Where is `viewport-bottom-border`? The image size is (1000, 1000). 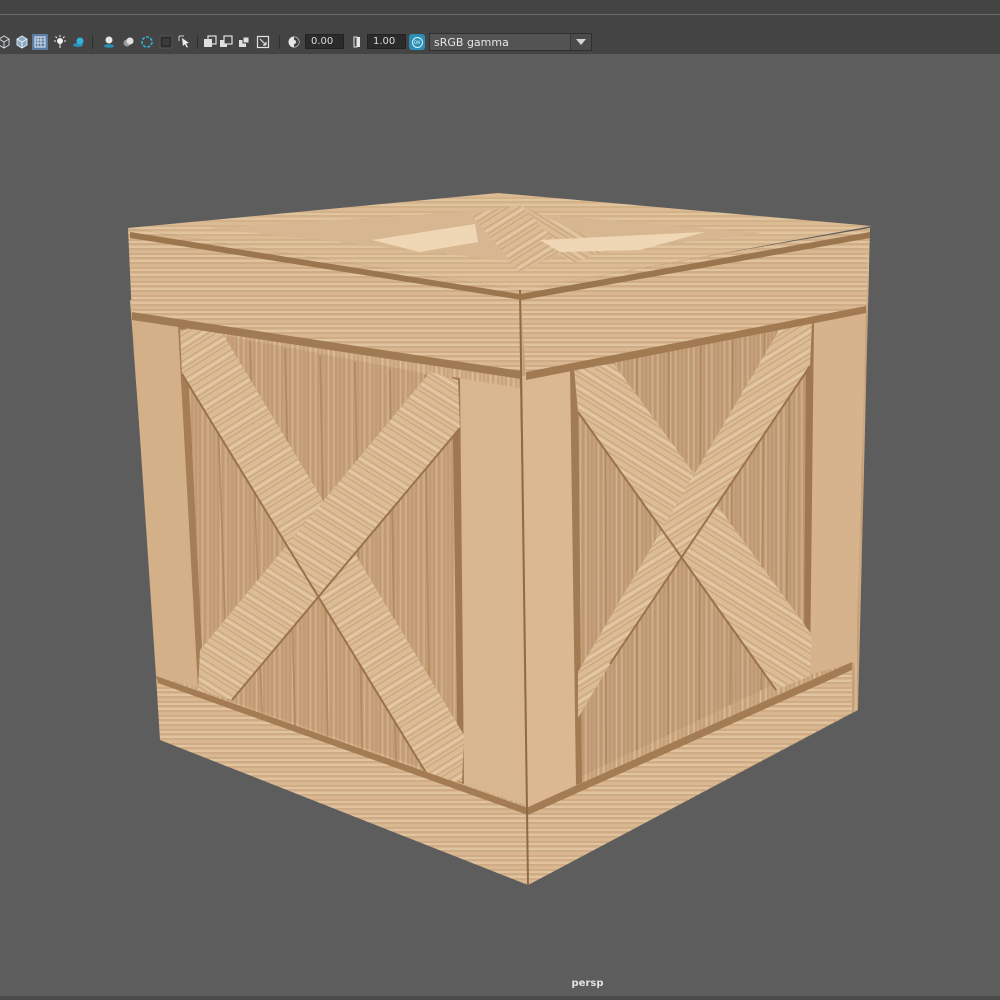
viewport-bottom-border is located at coordinates (500, 998).